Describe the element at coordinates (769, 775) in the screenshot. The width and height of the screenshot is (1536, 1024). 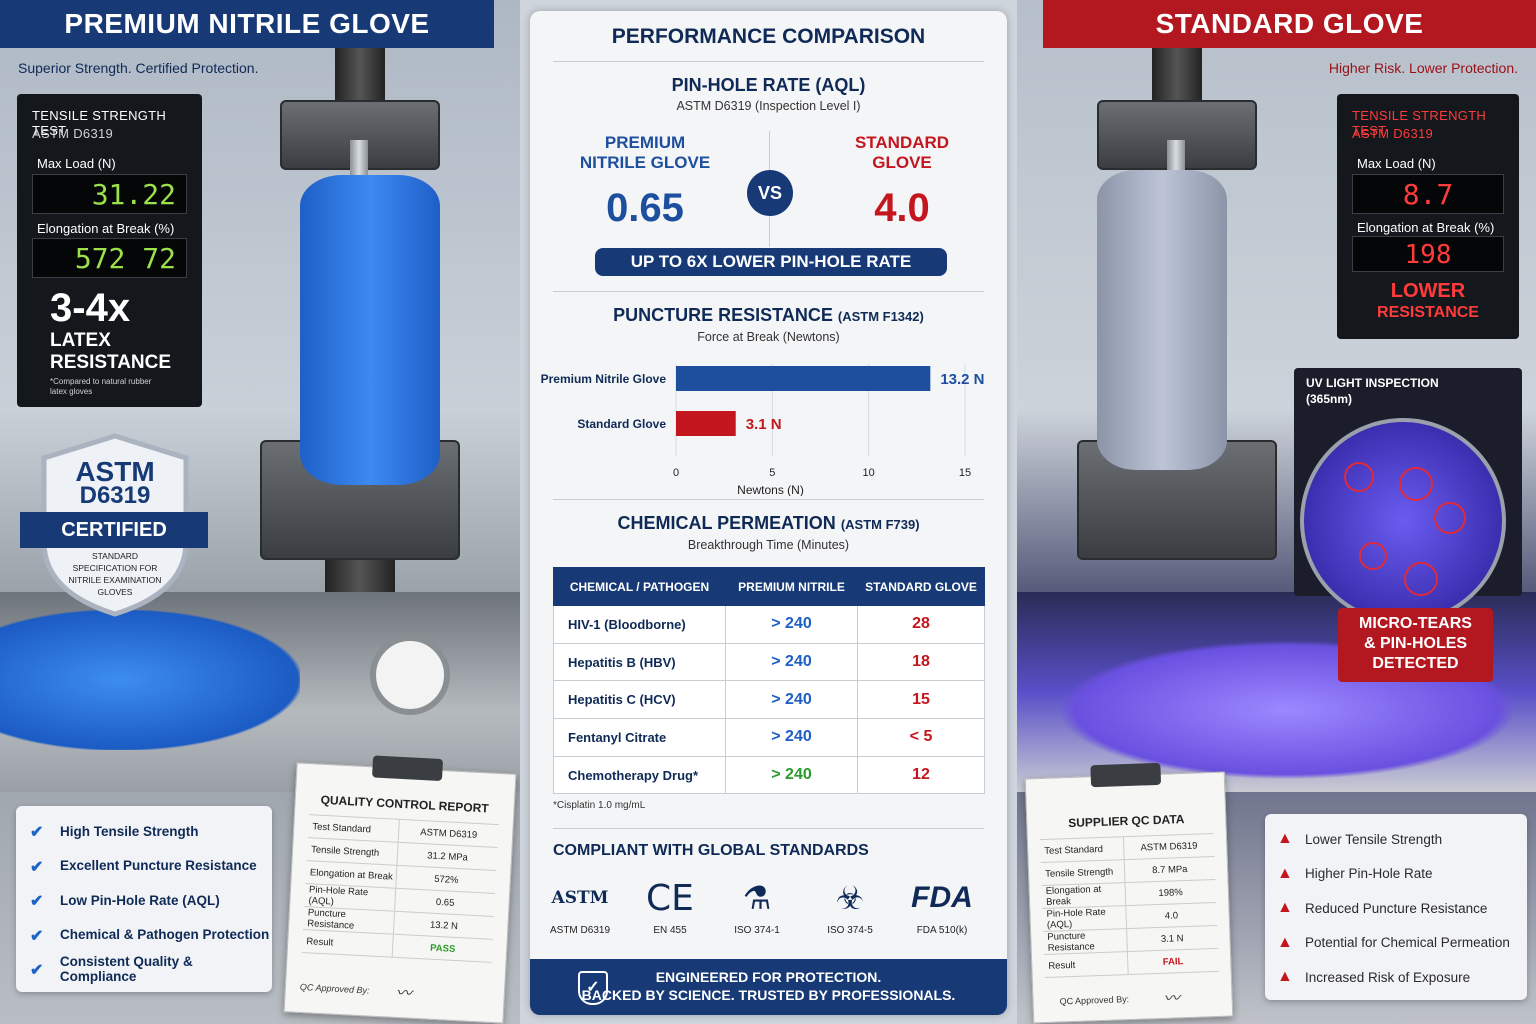
I see `table-row: Chemotherapy Drug* > 240 12` at that location.